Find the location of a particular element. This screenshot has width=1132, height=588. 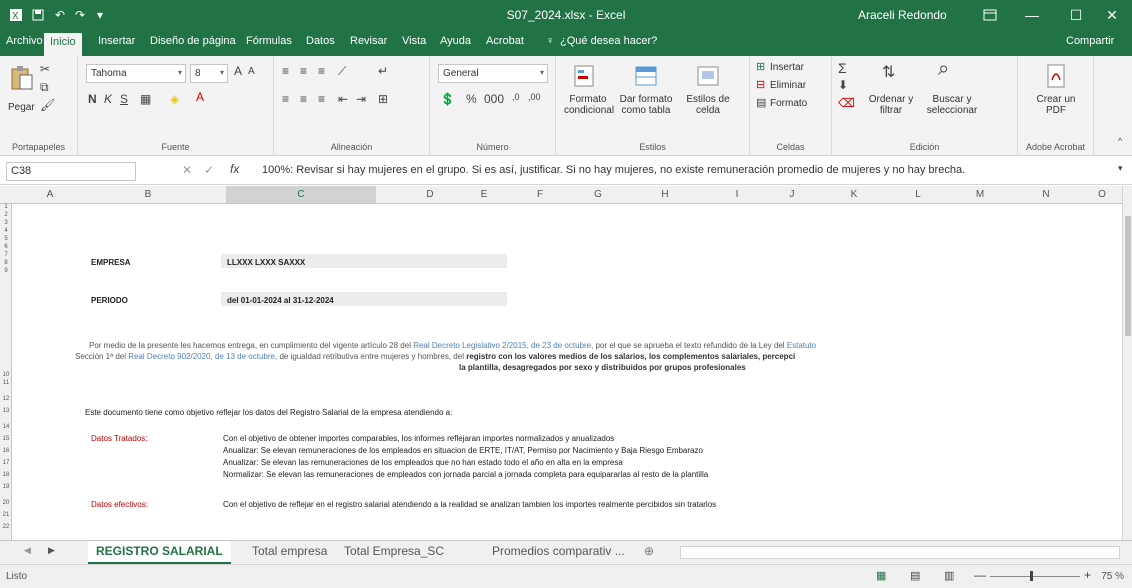

autosum-icon: Σ is located at coordinates (842, 68).